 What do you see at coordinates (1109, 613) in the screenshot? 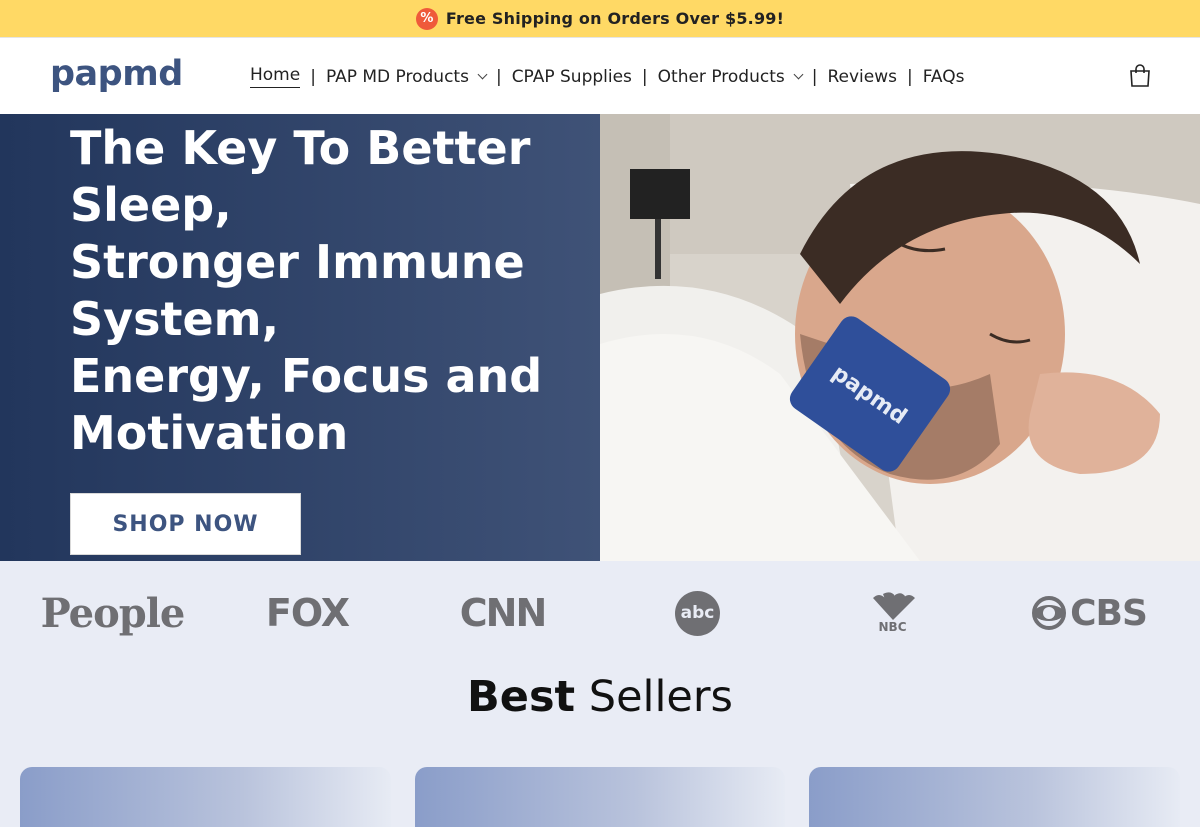
I see `cbs-logo-text: CBS` at bounding box center [1109, 613].